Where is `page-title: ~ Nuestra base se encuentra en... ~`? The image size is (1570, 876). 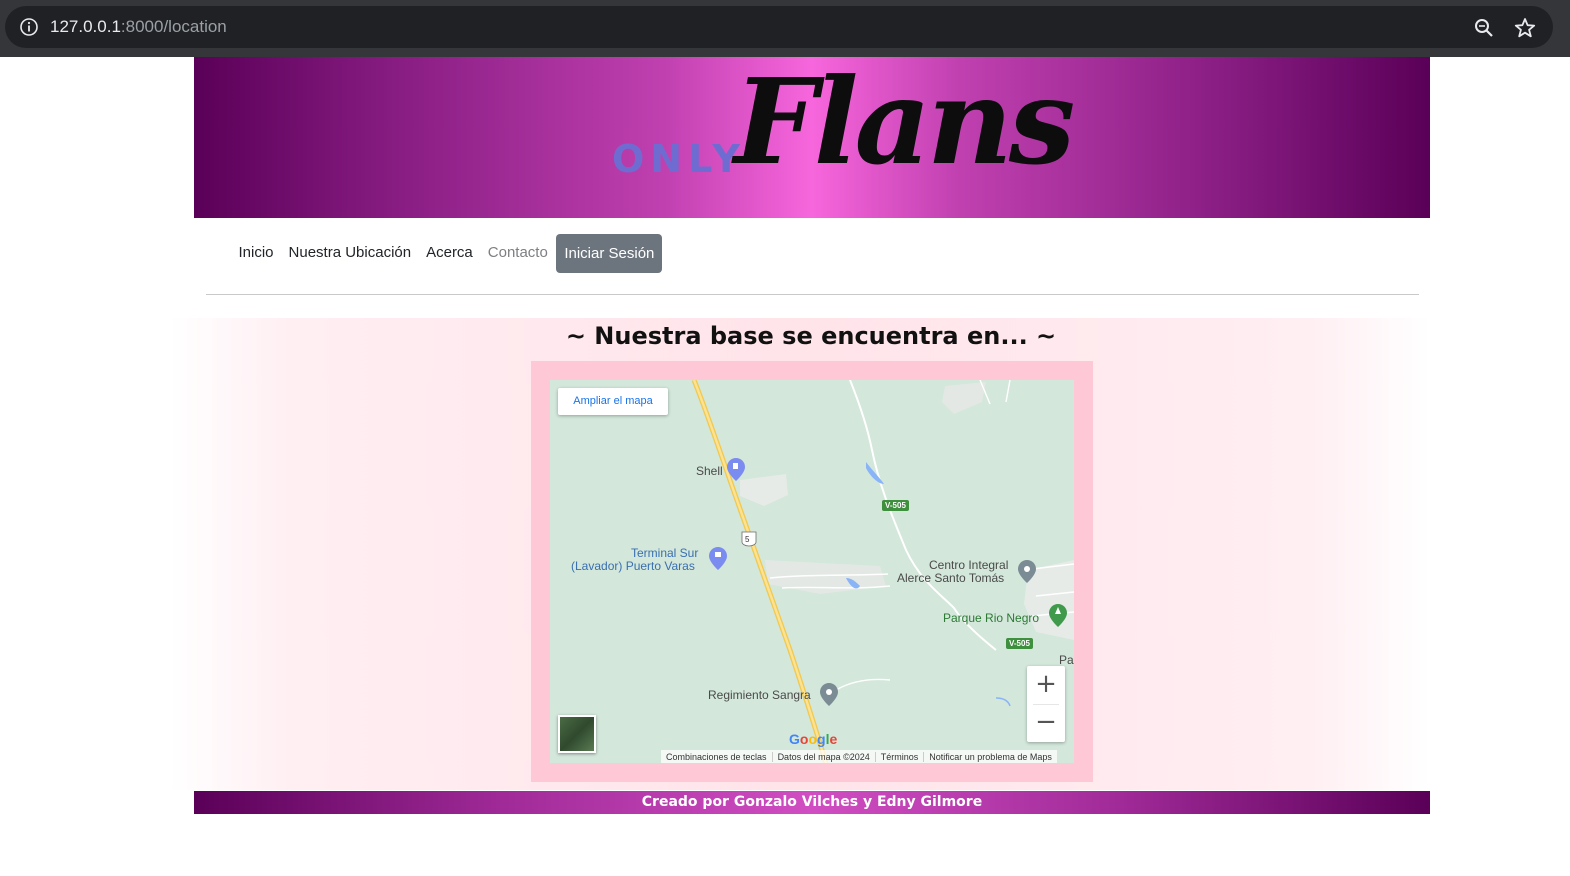 page-title: ~ Nuestra base se encuentra en... ~ is located at coordinates (811, 336).